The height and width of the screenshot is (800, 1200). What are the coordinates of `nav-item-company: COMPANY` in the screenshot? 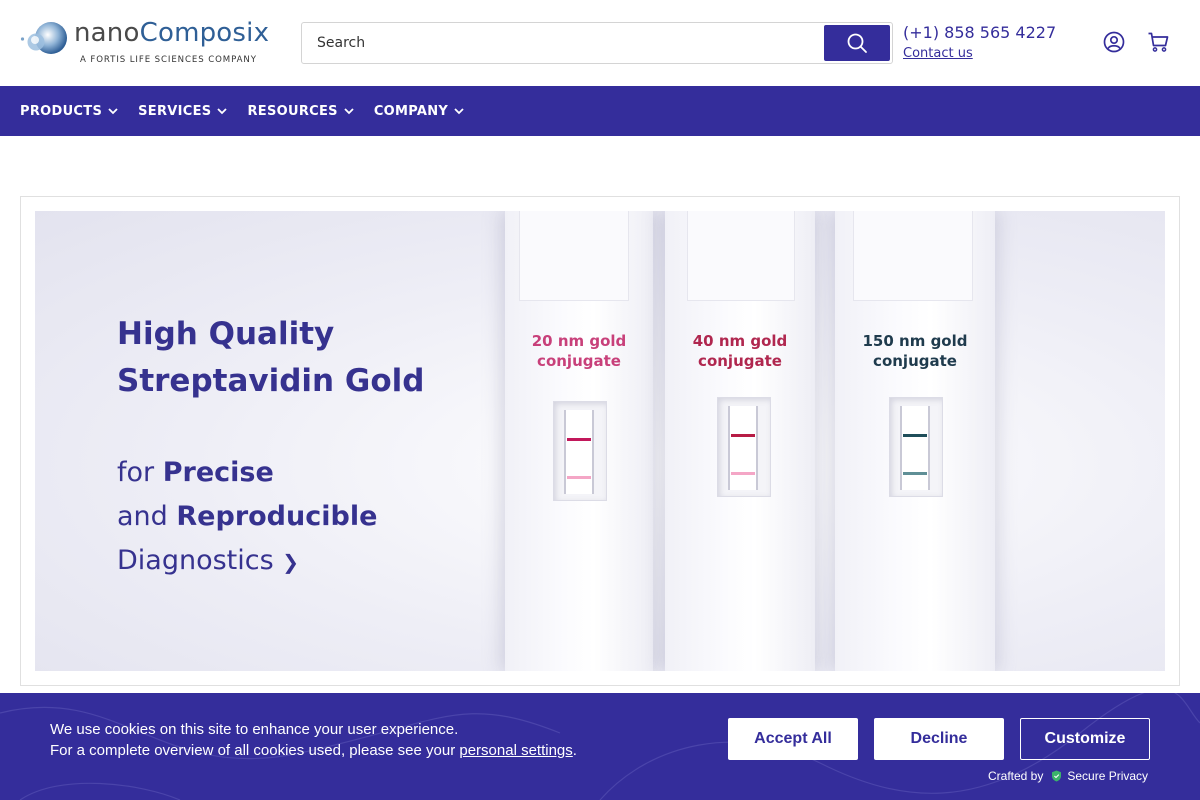 It's located at (419, 111).